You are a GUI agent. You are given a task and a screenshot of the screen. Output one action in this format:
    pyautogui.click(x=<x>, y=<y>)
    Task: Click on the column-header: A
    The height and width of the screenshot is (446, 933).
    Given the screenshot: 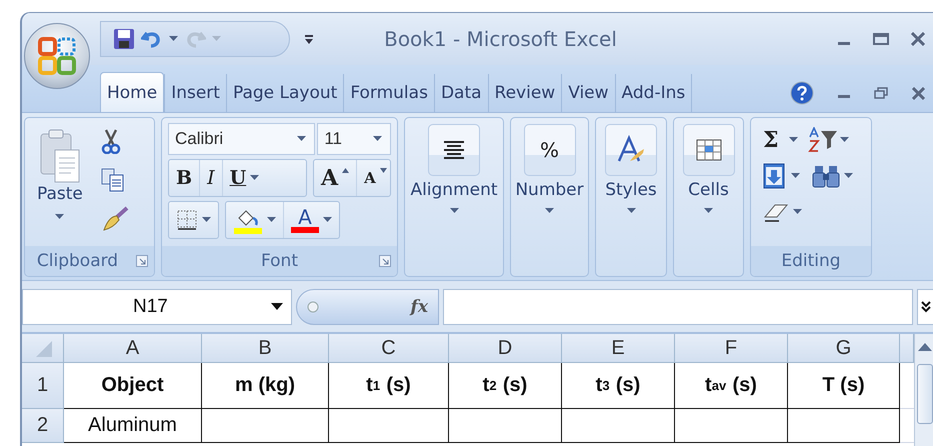 What is the action you would take?
    pyautogui.click(x=133, y=348)
    